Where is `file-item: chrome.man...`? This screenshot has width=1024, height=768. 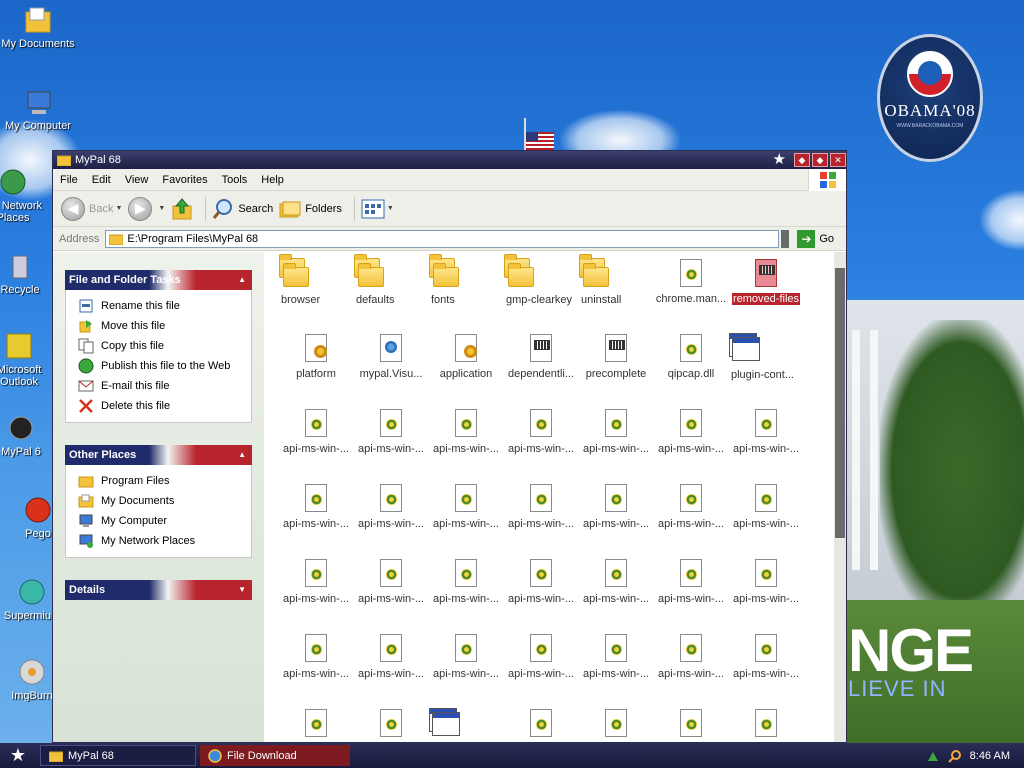 file-item: chrome.man... is located at coordinates (691, 281).